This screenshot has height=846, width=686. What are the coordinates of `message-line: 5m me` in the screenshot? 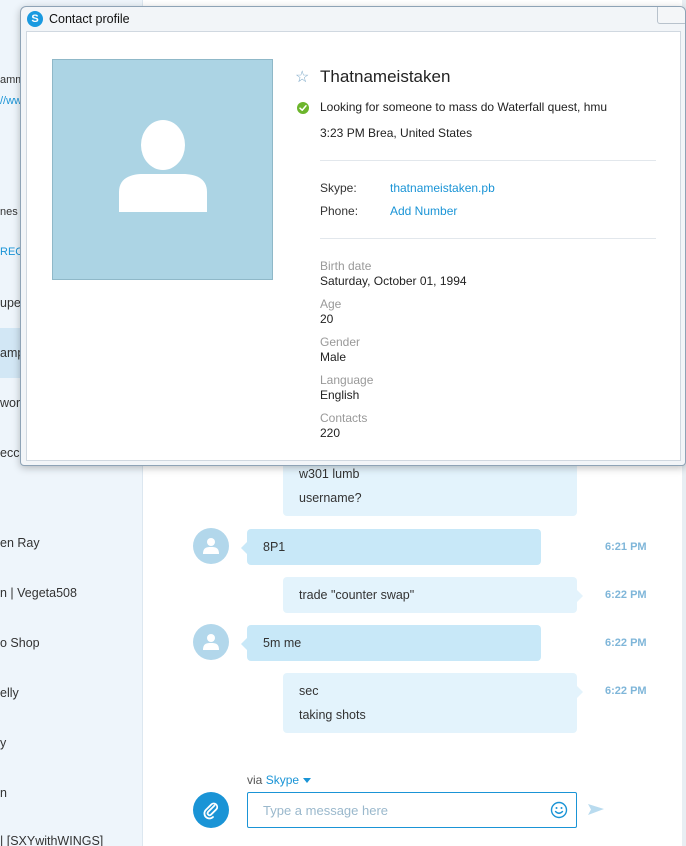 It's located at (282, 643).